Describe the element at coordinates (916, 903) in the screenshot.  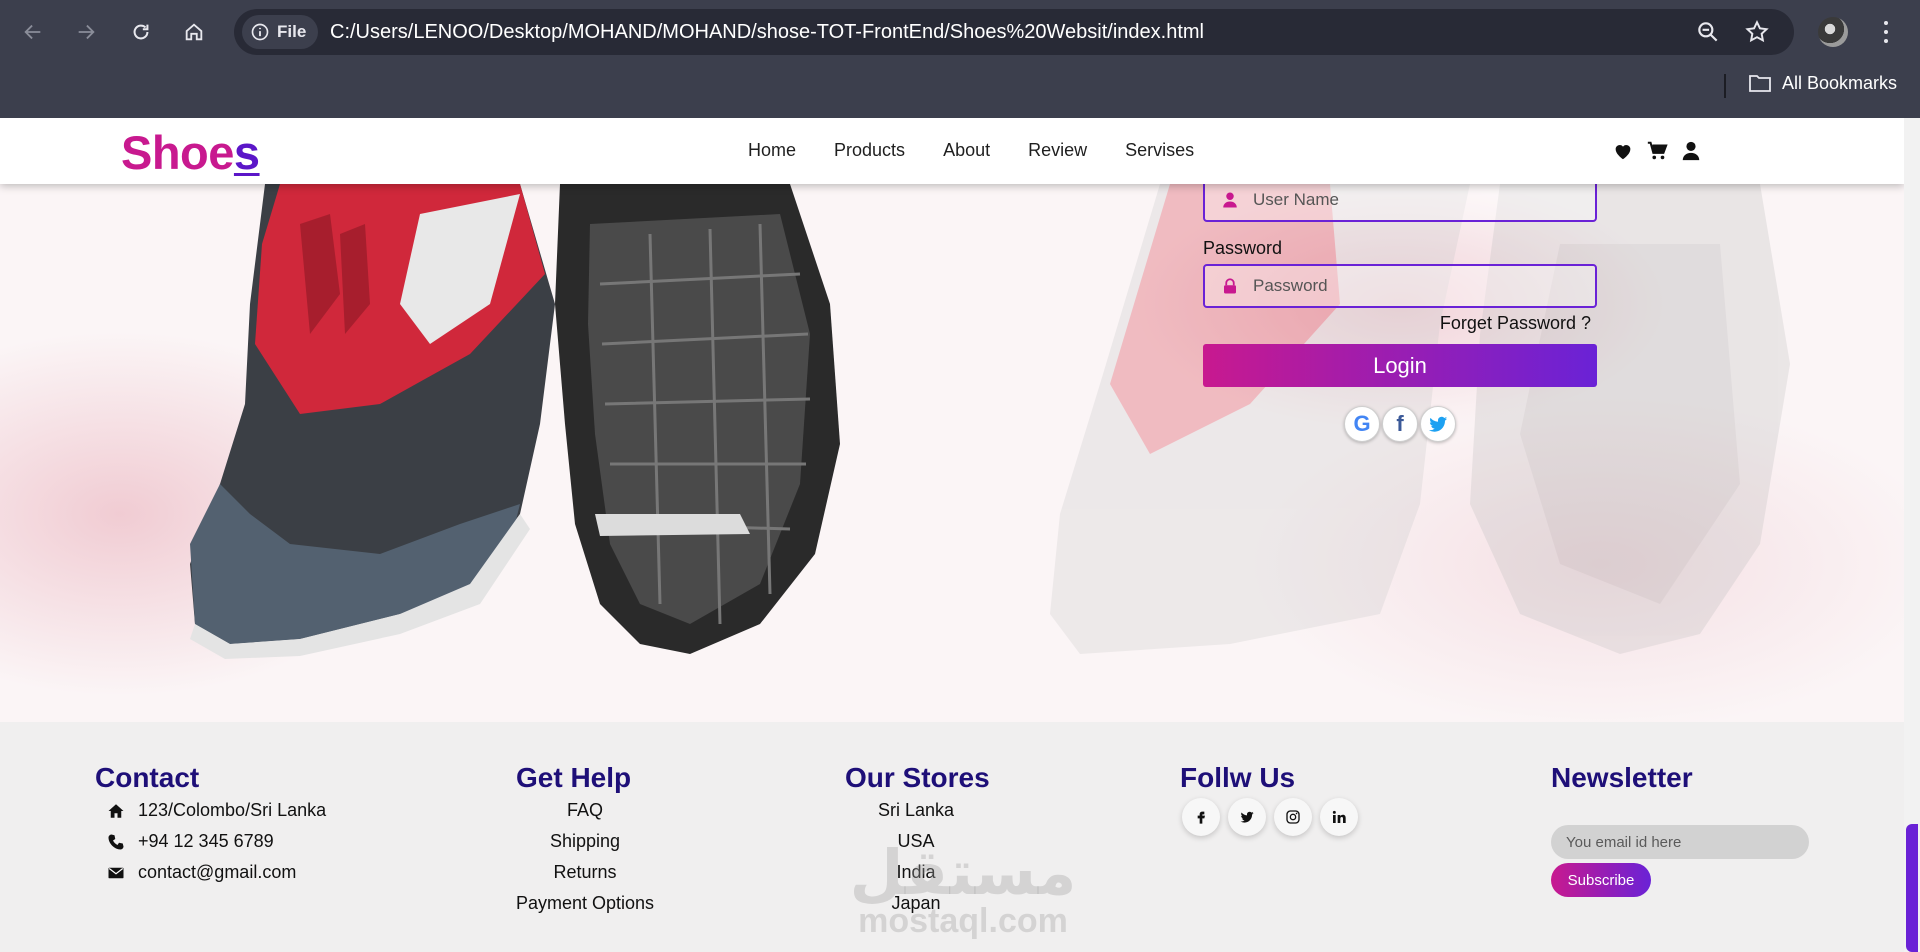
I see `store-link-japan: Japan` at that location.